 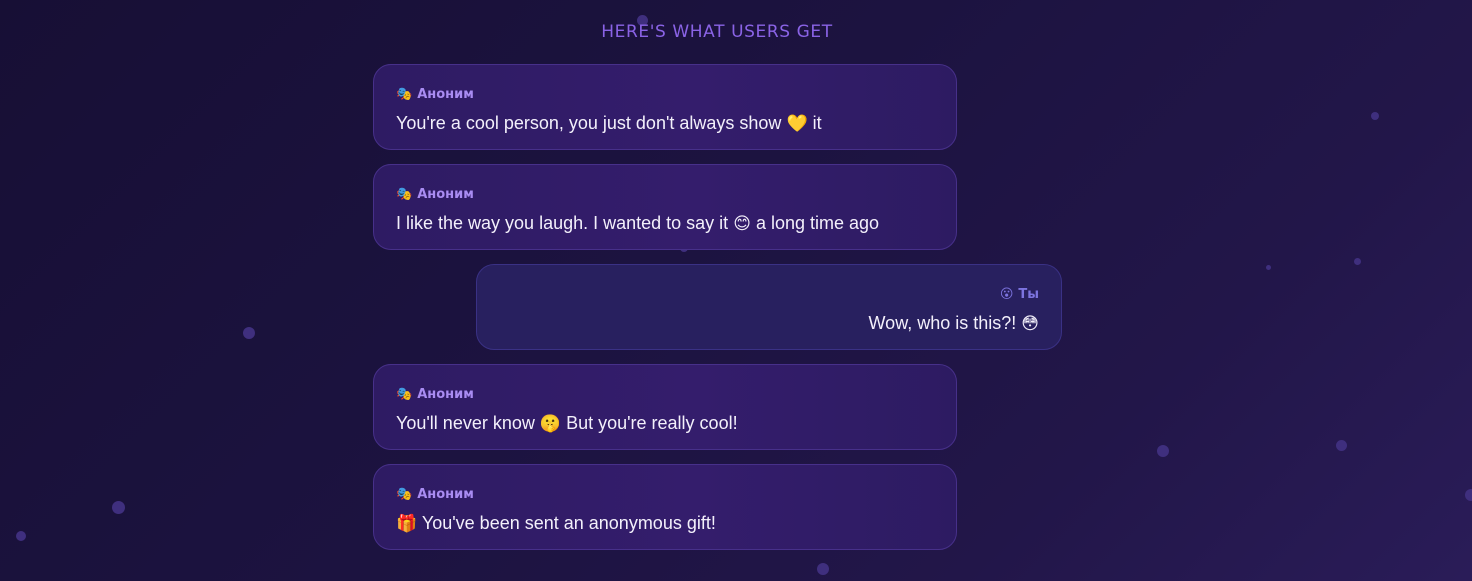 I want to click on sender-name: Ты, so click(x=1028, y=294).